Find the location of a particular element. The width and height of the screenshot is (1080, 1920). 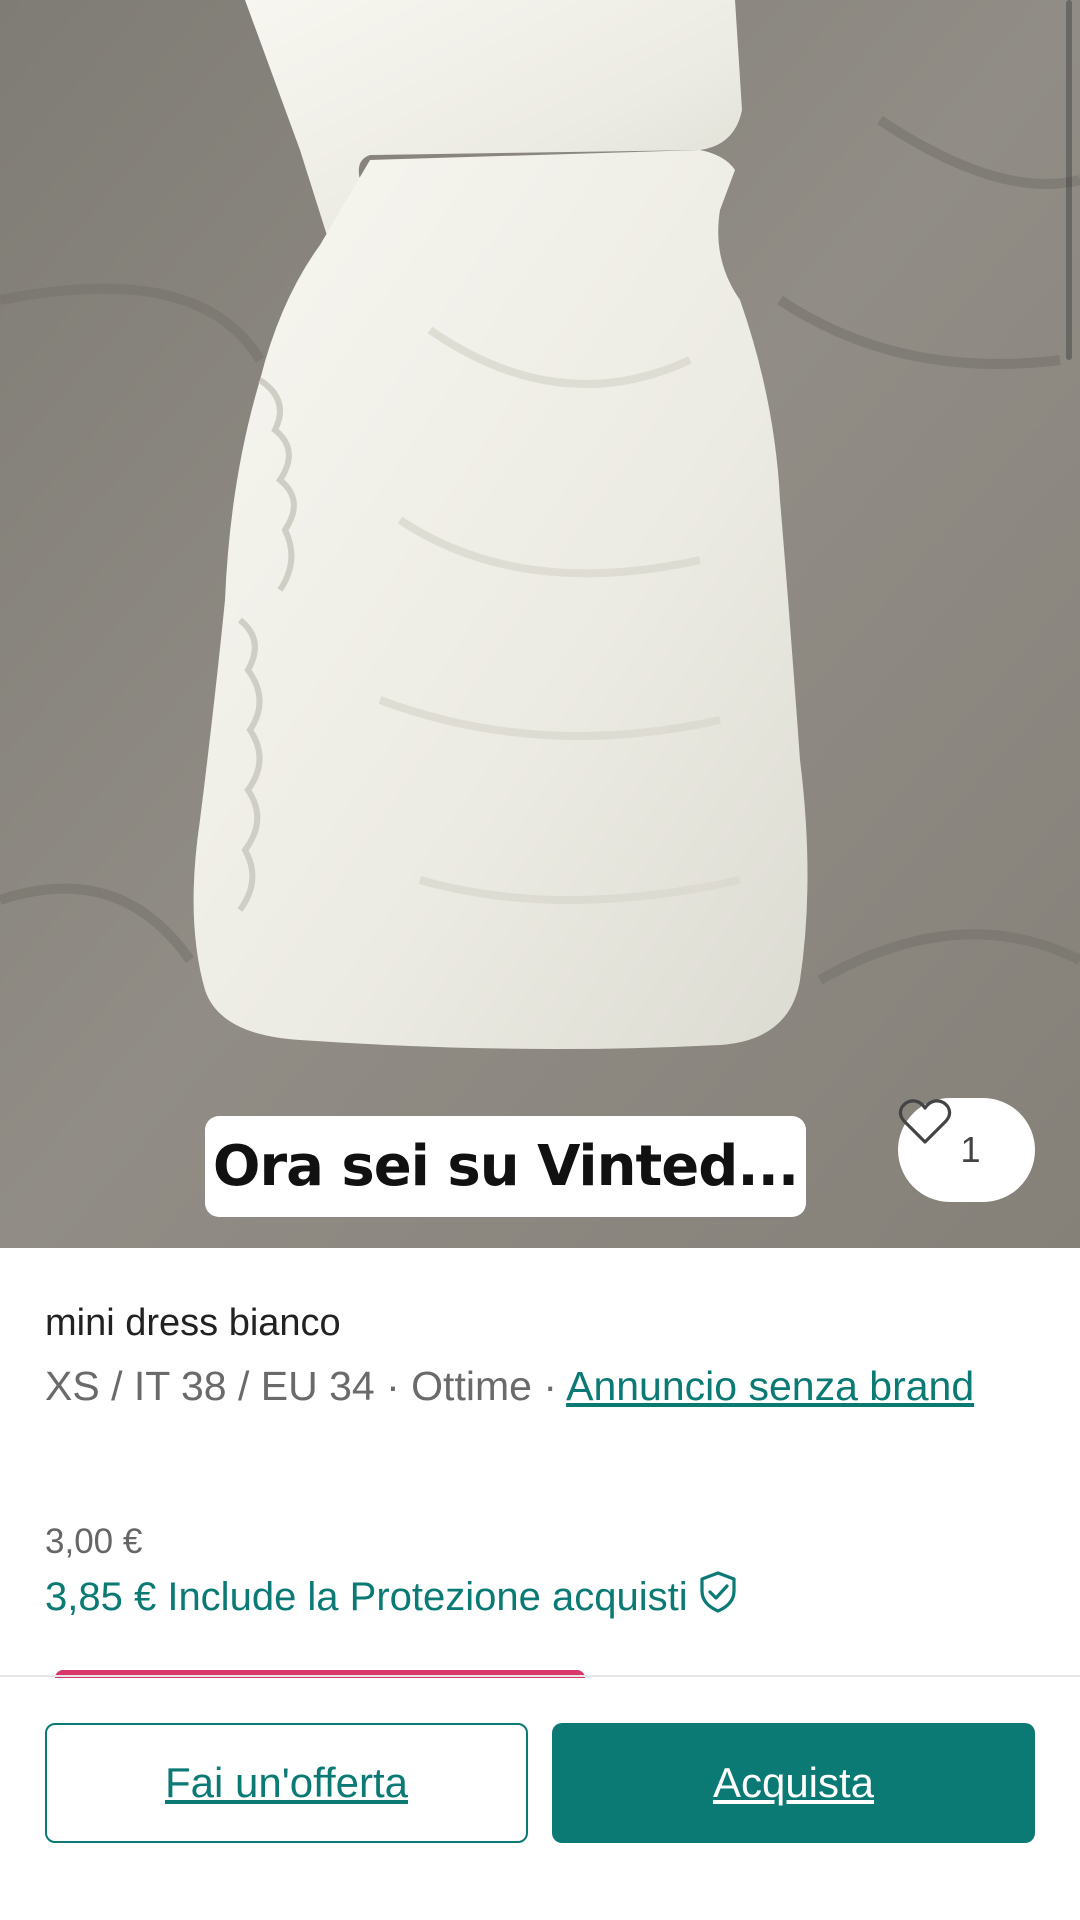

item-price: 3,00 € is located at coordinates (94, 1541).